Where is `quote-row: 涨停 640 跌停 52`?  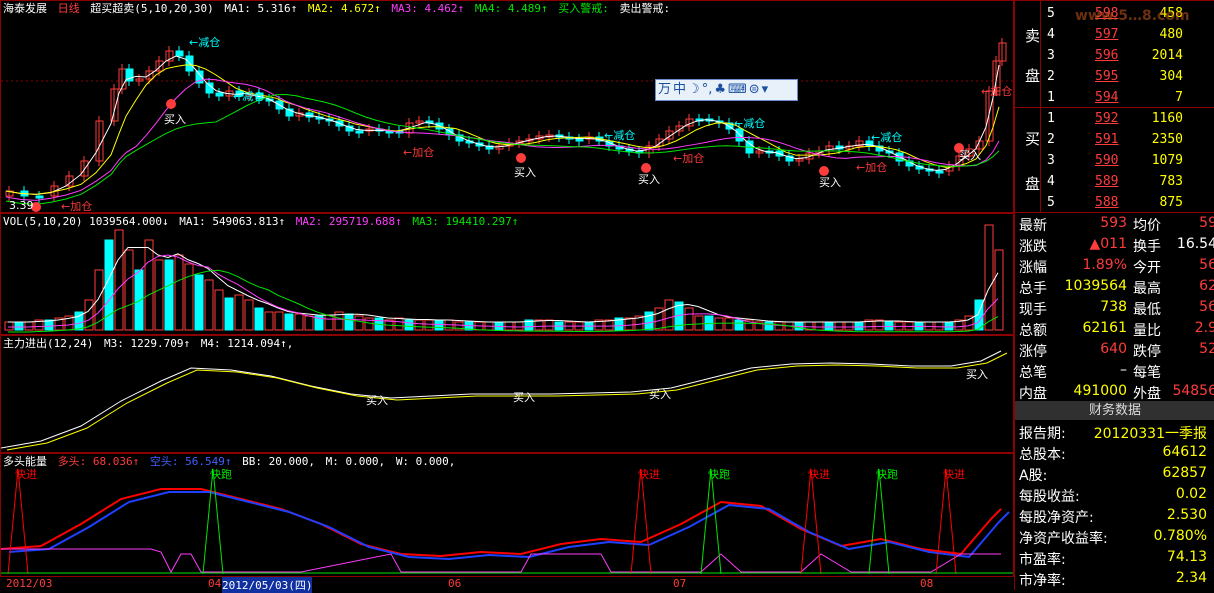 quote-row: 涨停 640 跌停 52 is located at coordinates (1114, 349).